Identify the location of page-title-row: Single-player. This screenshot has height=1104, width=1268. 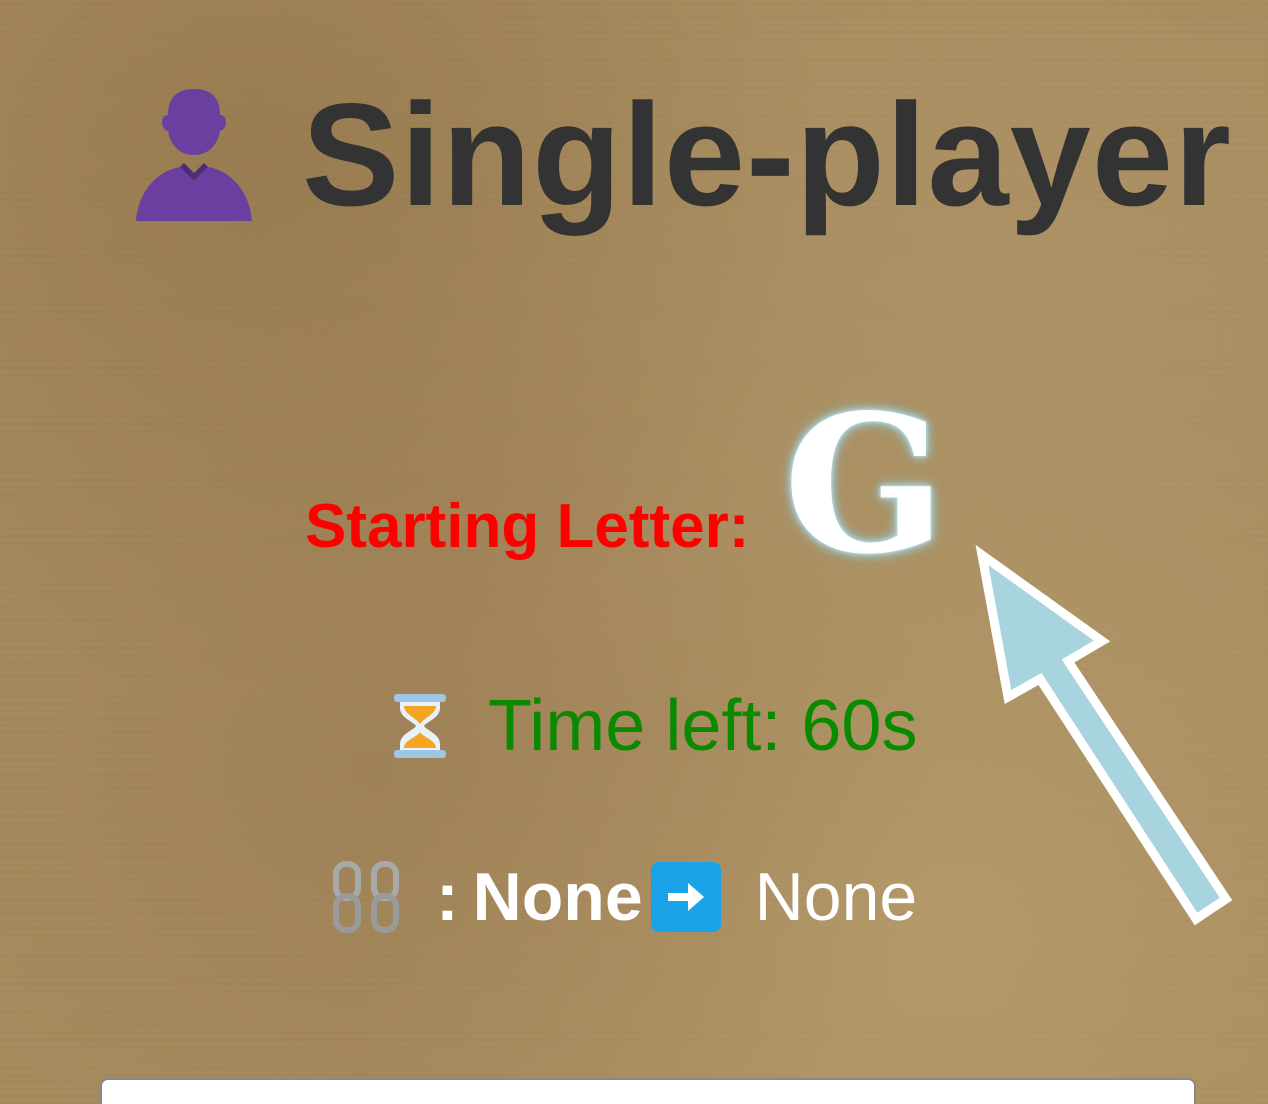
(680, 155).